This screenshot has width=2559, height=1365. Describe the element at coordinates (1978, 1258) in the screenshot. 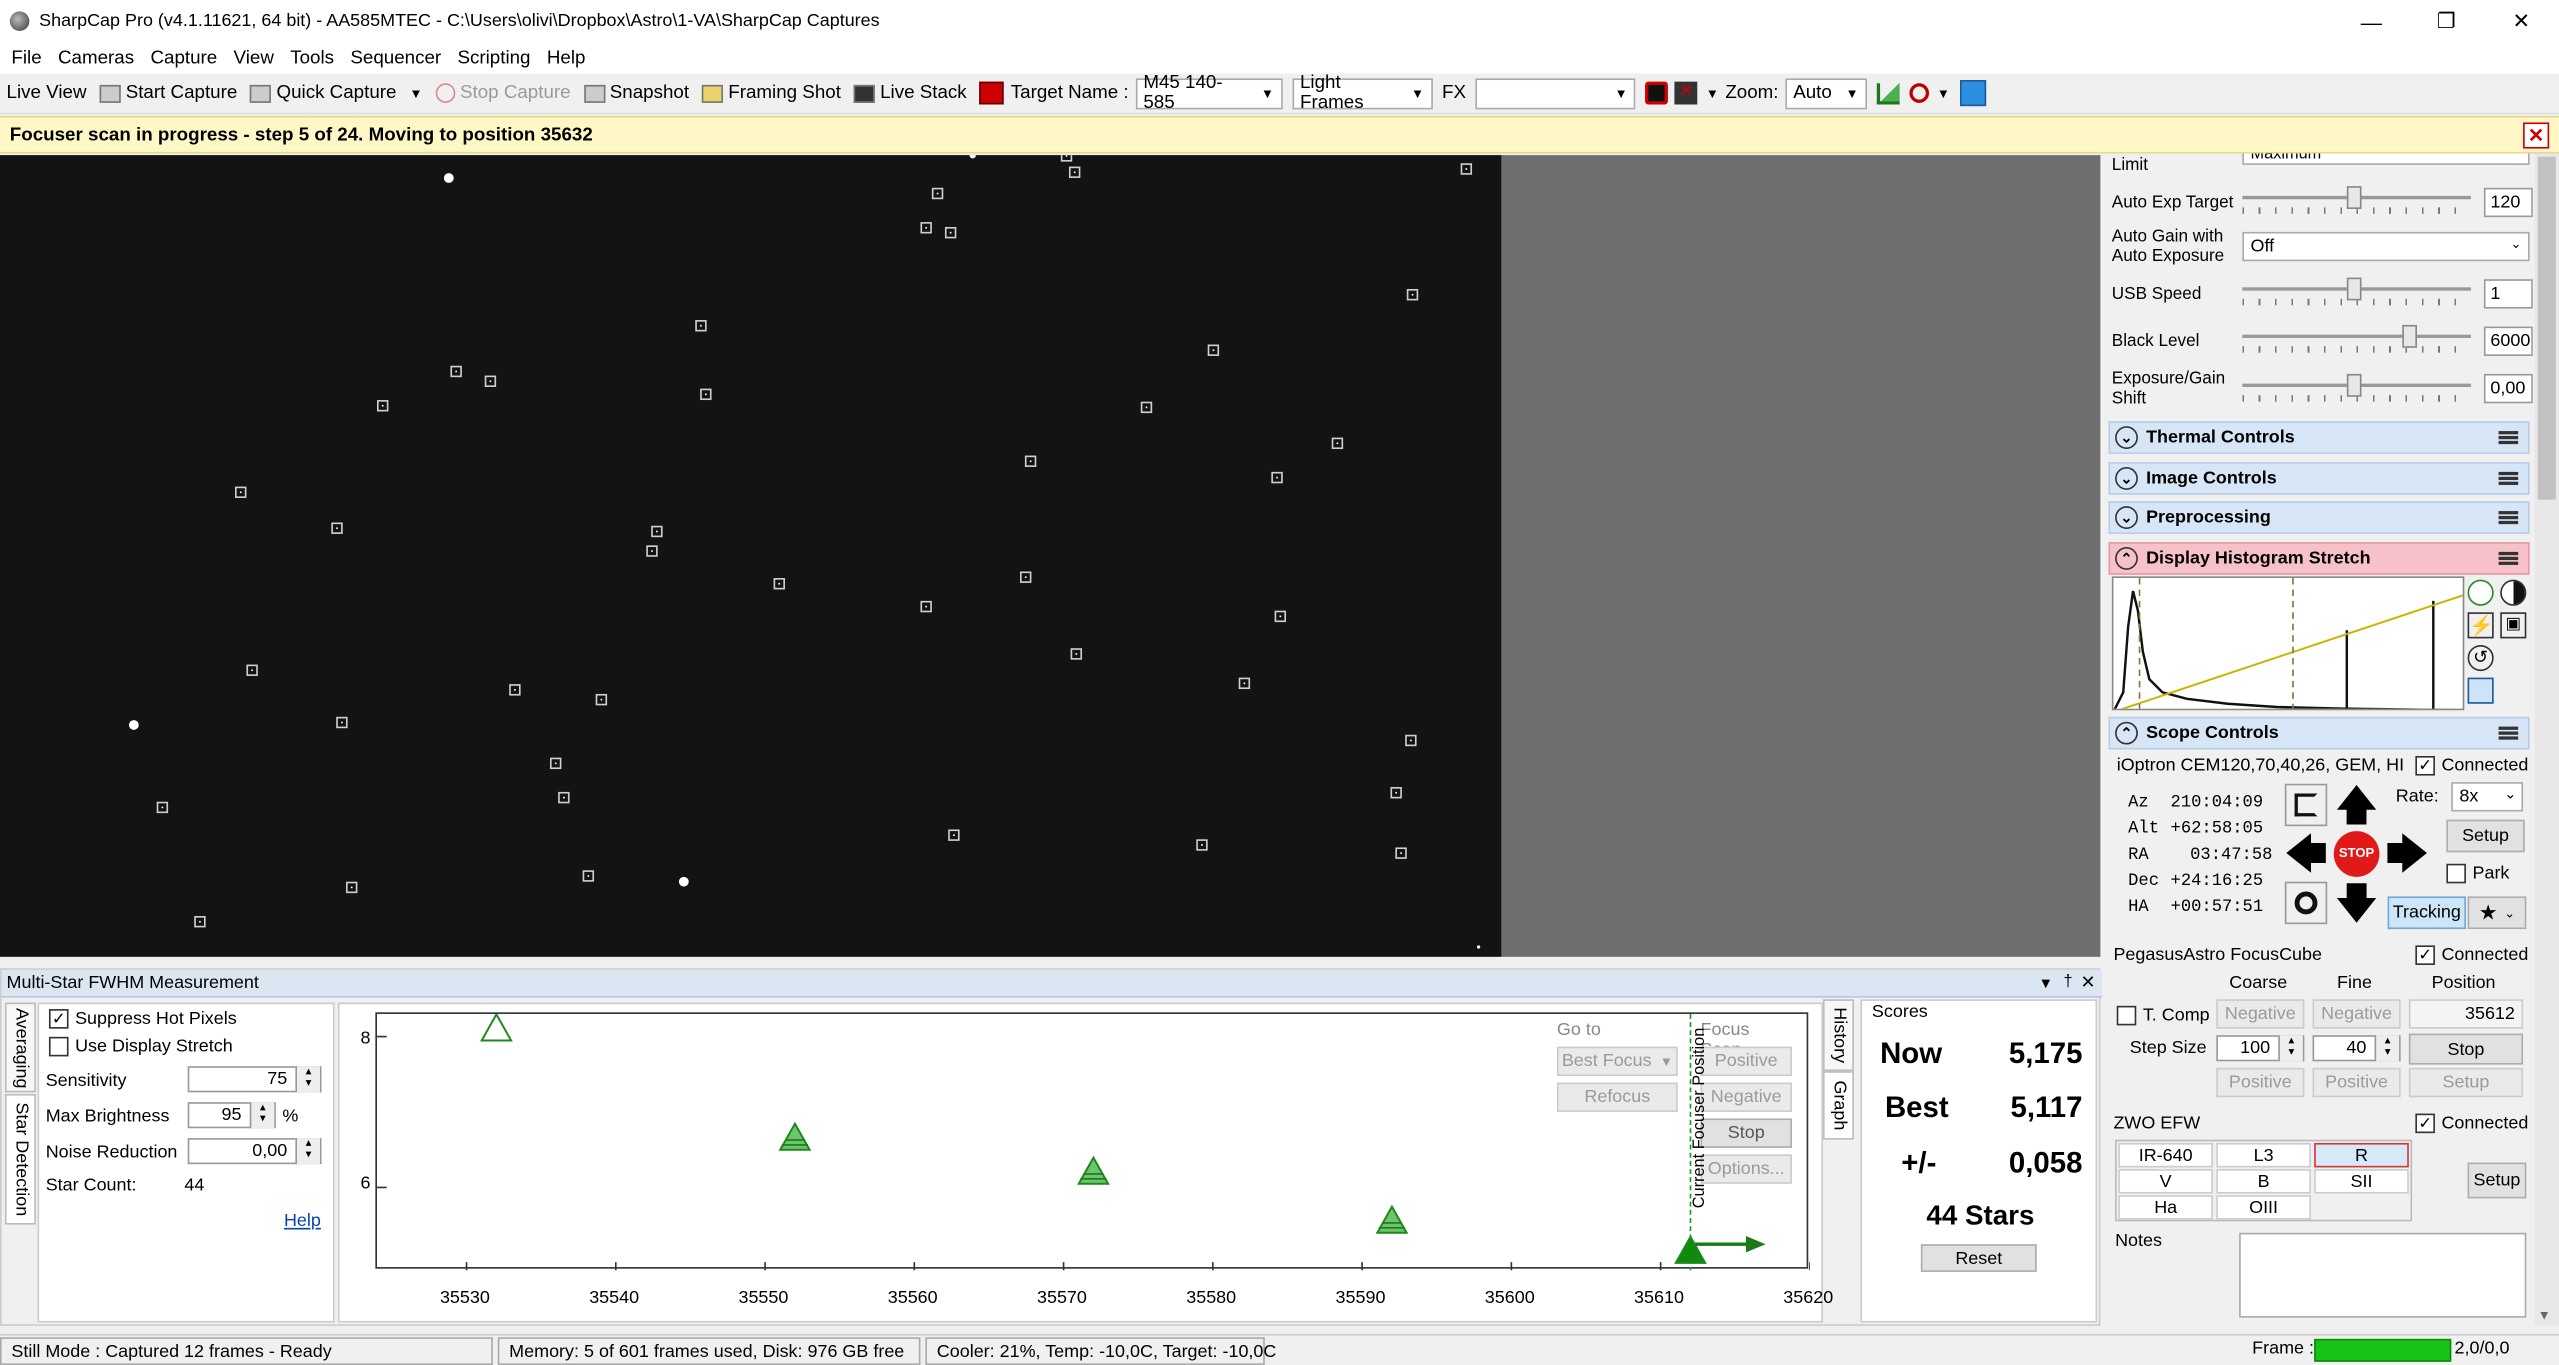

I see `reset-button: Reset` at that location.